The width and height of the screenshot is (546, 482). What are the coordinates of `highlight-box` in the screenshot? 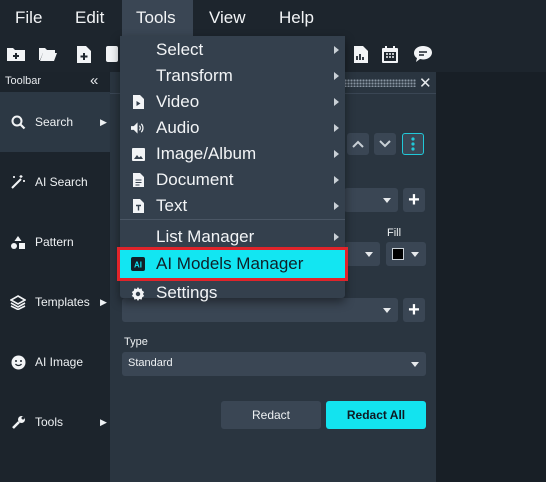 It's located at (232, 264).